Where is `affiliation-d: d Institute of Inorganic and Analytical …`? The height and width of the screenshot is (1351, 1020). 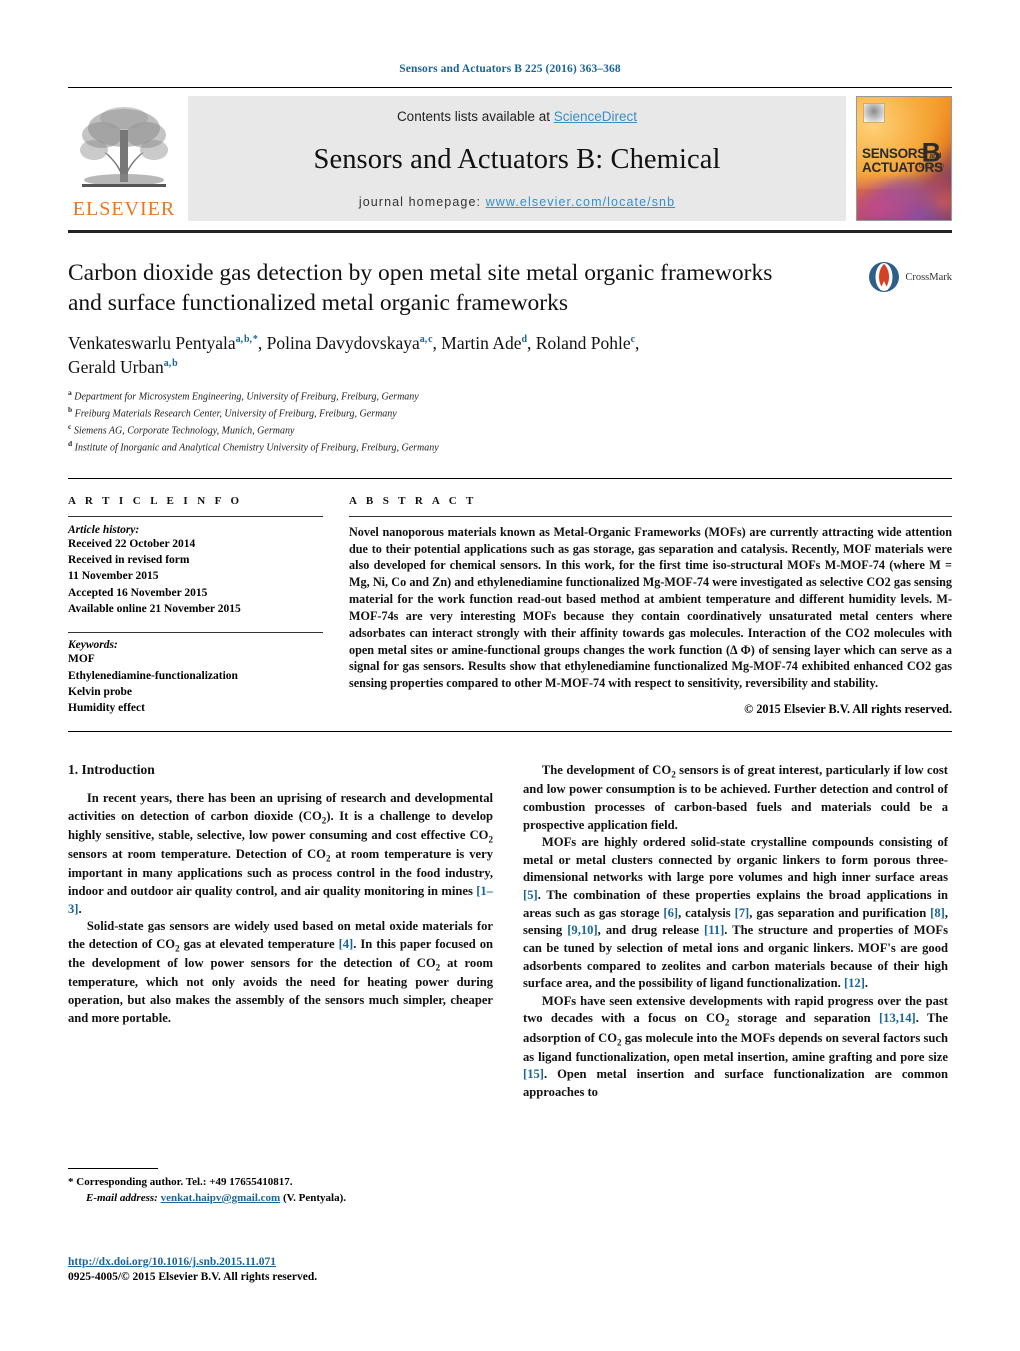 affiliation-d: d Institute of Inorganic and Analytical … is located at coordinates (253, 446).